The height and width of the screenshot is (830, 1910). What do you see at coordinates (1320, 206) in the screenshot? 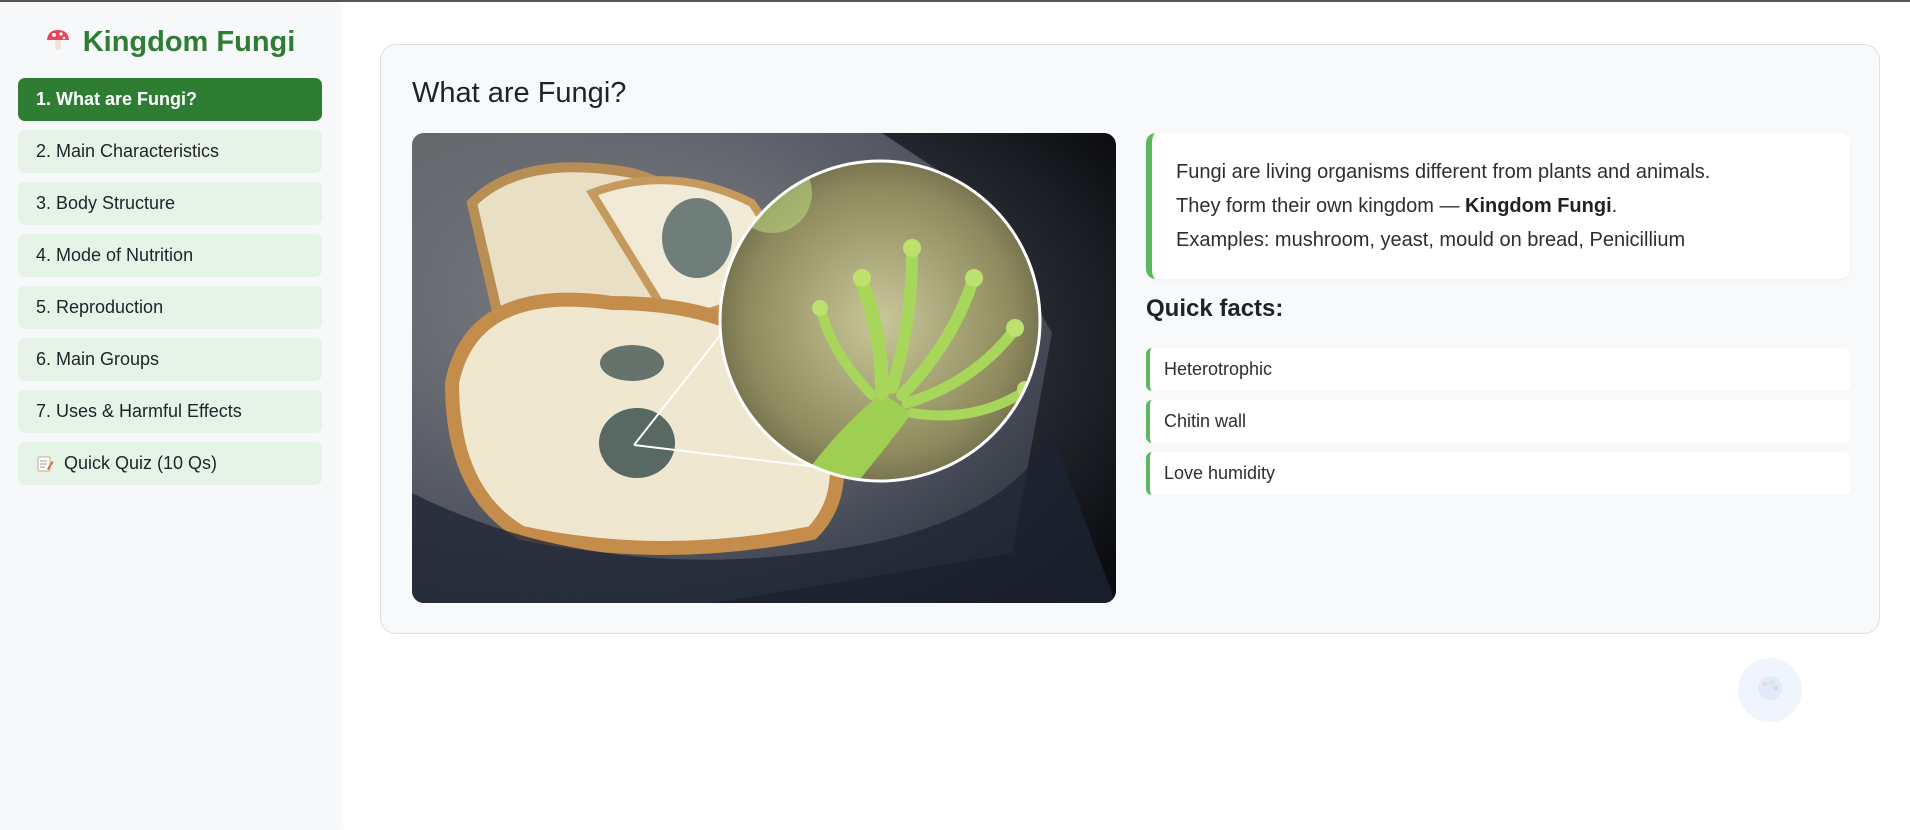
I see `intro-line-2-prefix: They form their own kingdom —` at bounding box center [1320, 206].